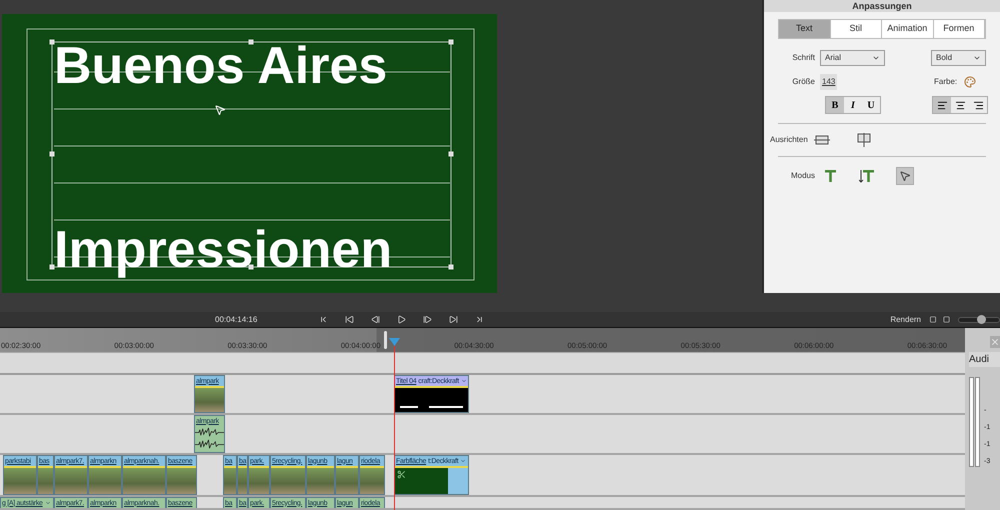 The width and height of the screenshot is (1000, 510). I want to click on mode-label: Modus, so click(803, 176).